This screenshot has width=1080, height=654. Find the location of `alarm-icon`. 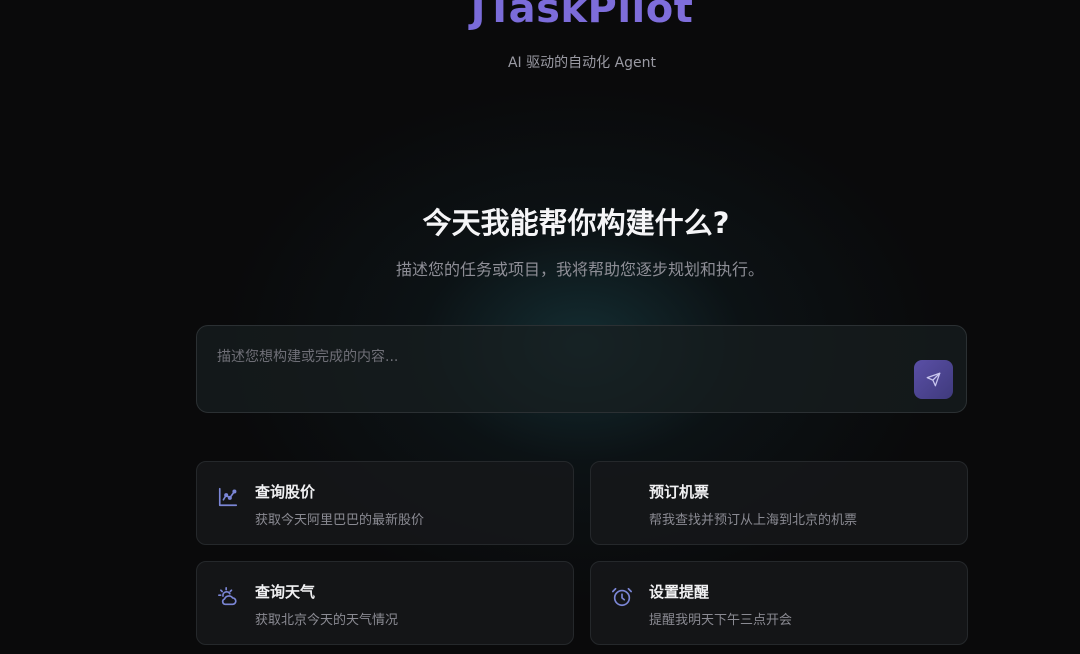

alarm-icon is located at coordinates (622, 597).